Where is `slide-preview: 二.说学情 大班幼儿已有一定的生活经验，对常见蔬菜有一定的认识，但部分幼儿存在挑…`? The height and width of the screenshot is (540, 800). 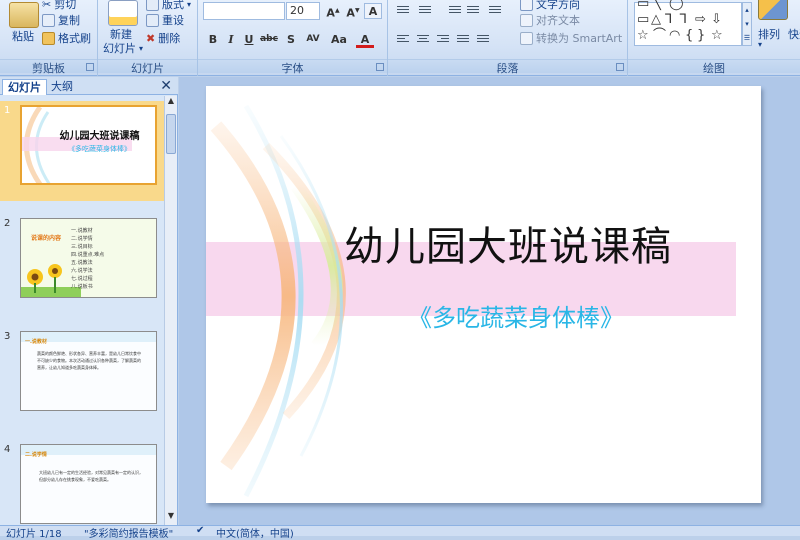 slide-preview: 二.说学情 大班幼儿已有一定的生活经验，对常见蔬菜有一定的认识，但部分幼儿存在挑… is located at coordinates (88, 484).